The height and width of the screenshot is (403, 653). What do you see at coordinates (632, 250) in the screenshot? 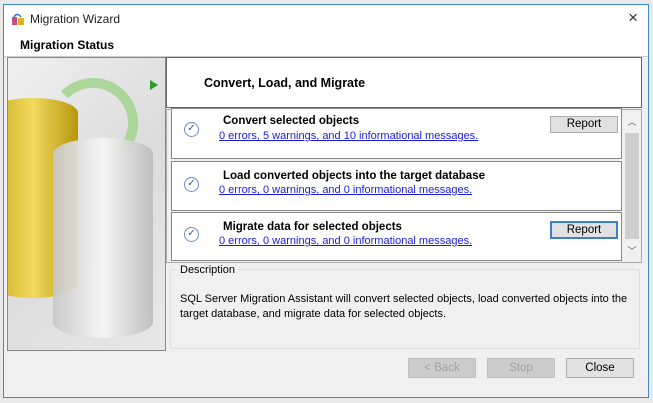
I see `scroll-down-icon: ﹀` at bounding box center [632, 250].